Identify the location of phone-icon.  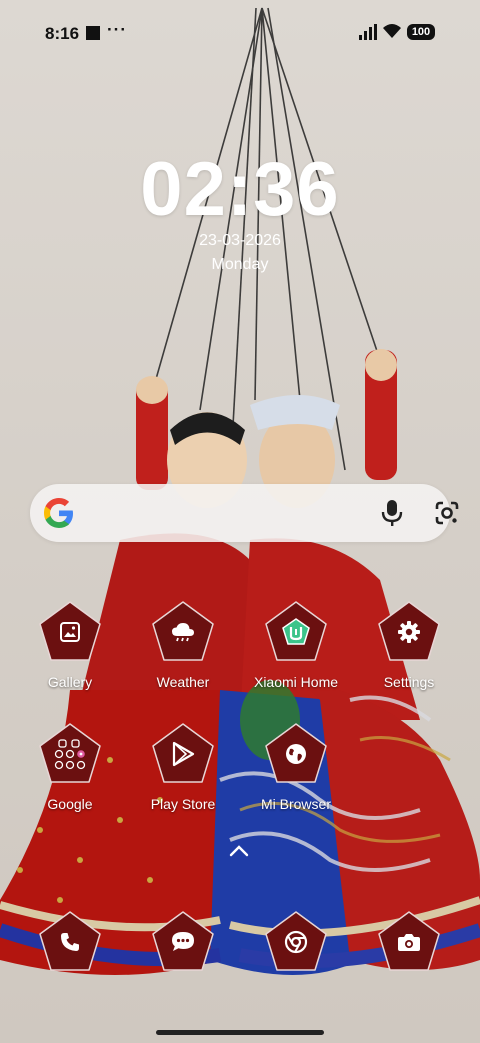
(70, 942).